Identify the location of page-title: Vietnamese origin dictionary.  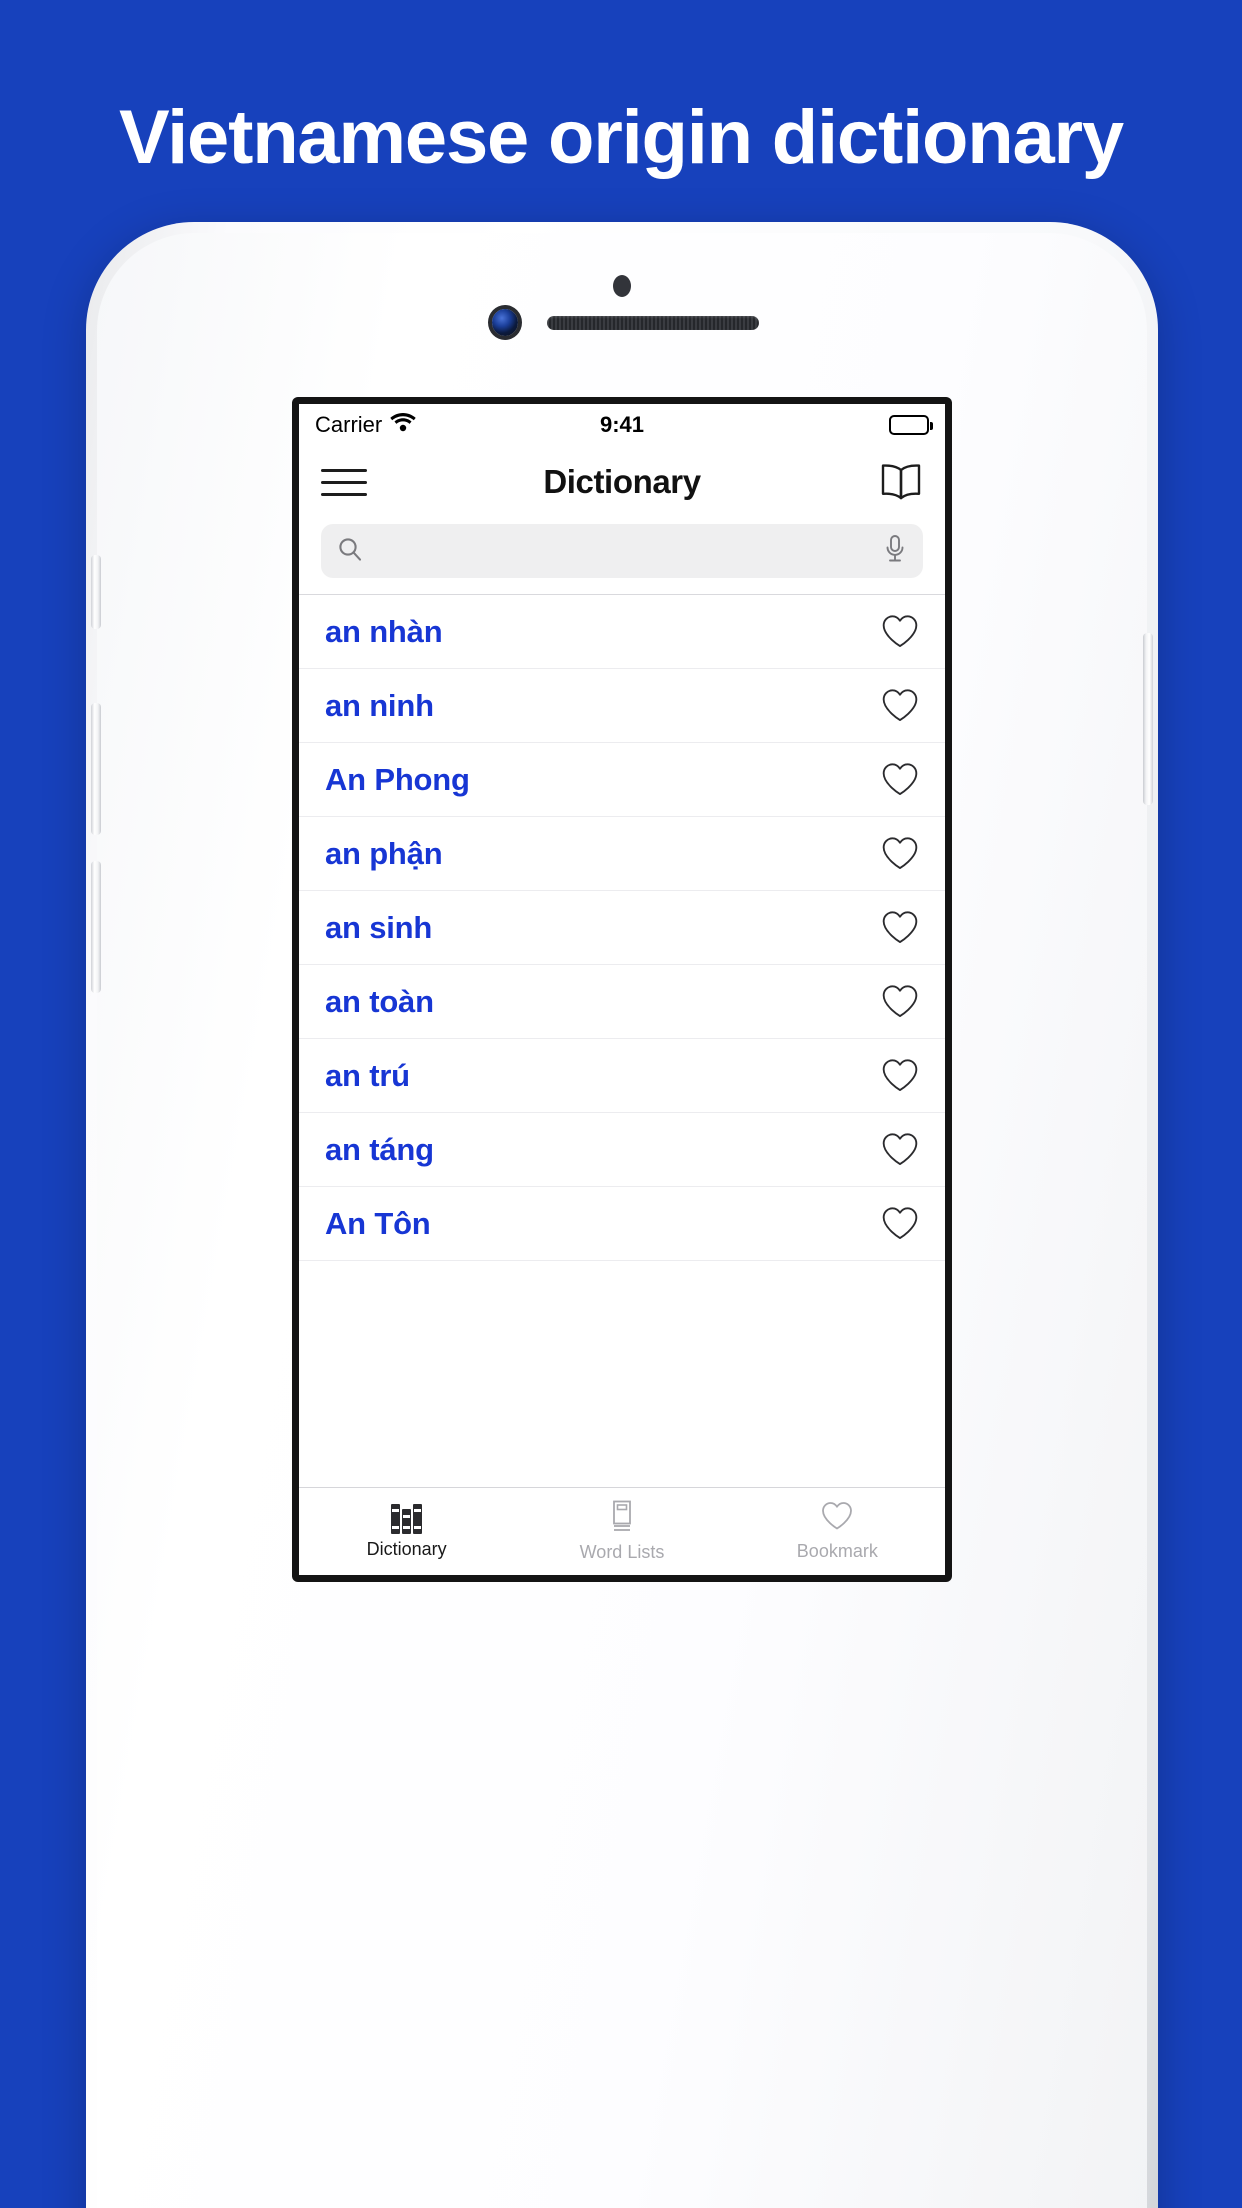
(621, 137).